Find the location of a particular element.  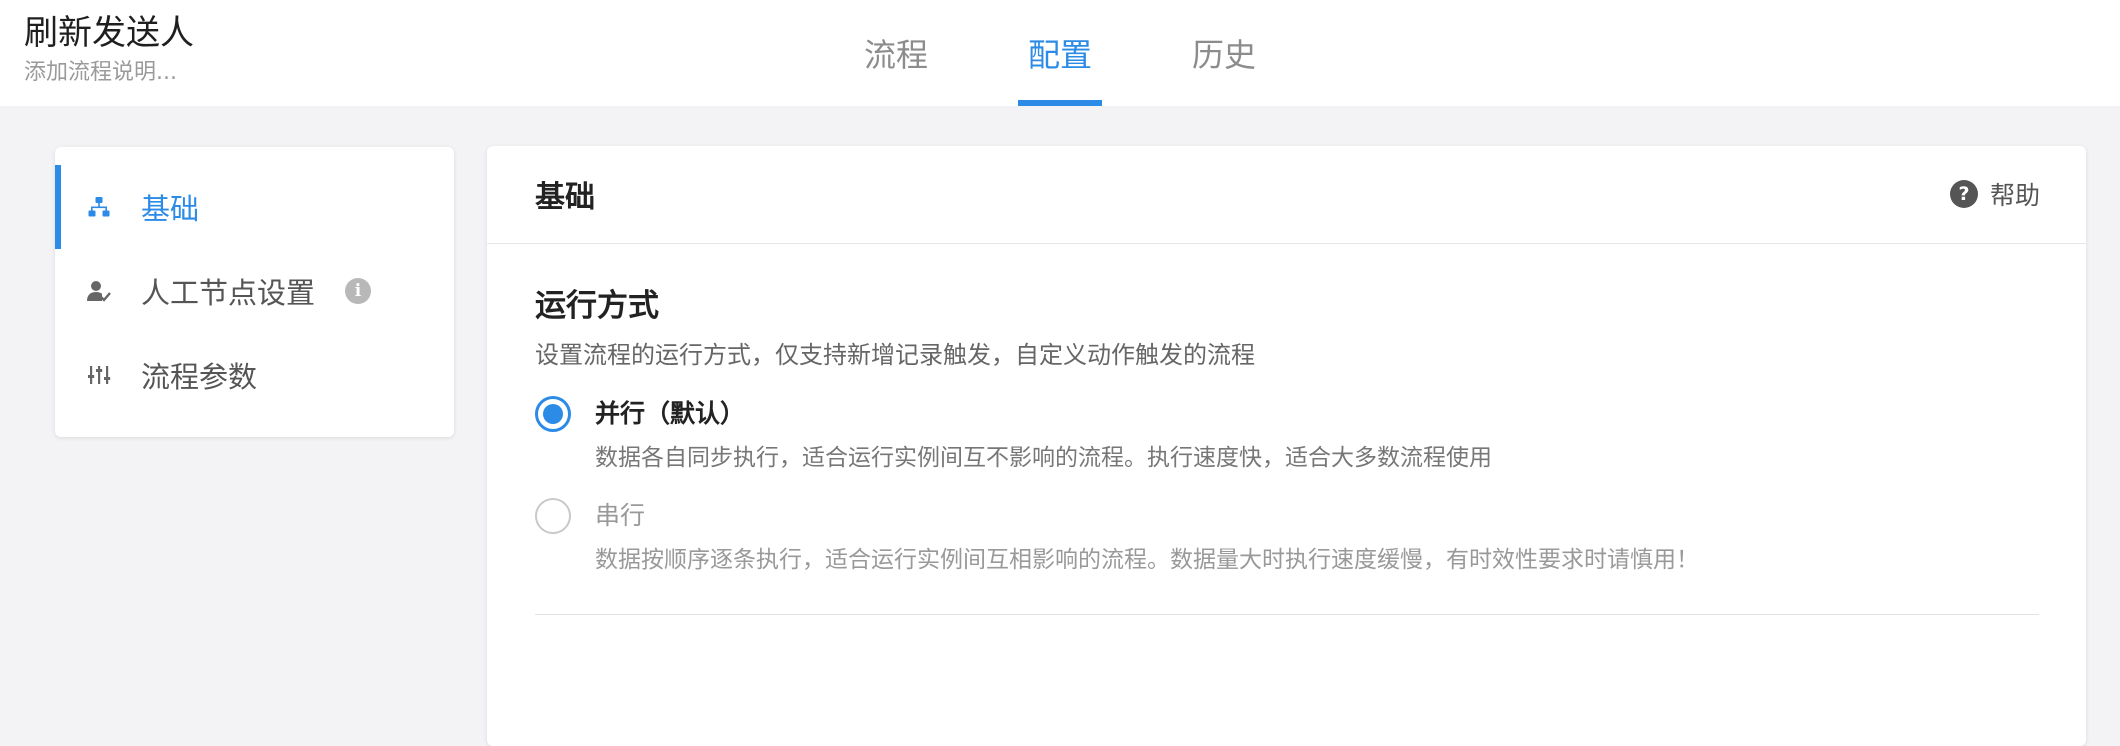

main-tabs: 流程 配置 历史 is located at coordinates (1060, 53).